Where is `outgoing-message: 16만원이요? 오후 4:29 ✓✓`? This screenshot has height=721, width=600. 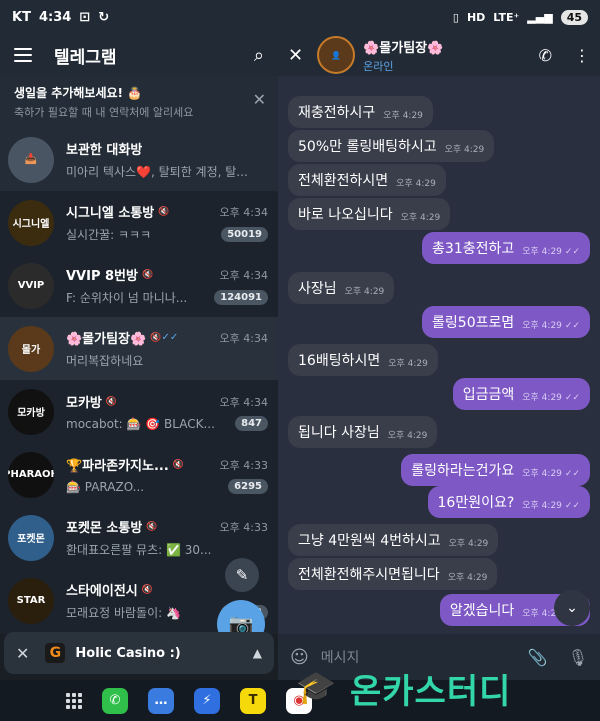 outgoing-message: 16만원이요? 오후 4:29 ✓✓ is located at coordinates (508, 502).